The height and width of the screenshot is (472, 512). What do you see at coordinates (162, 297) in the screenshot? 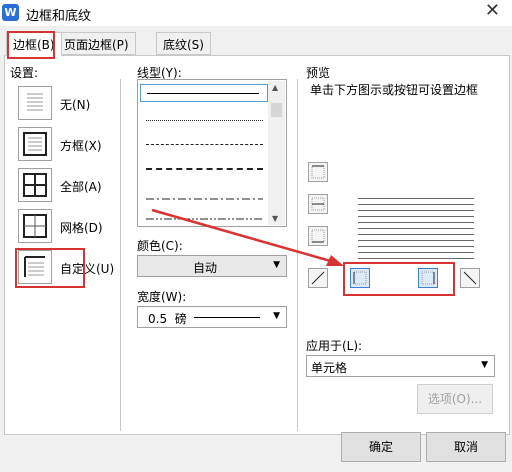
I see `width-label: 宽度(W):` at bounding box center [162, 297].